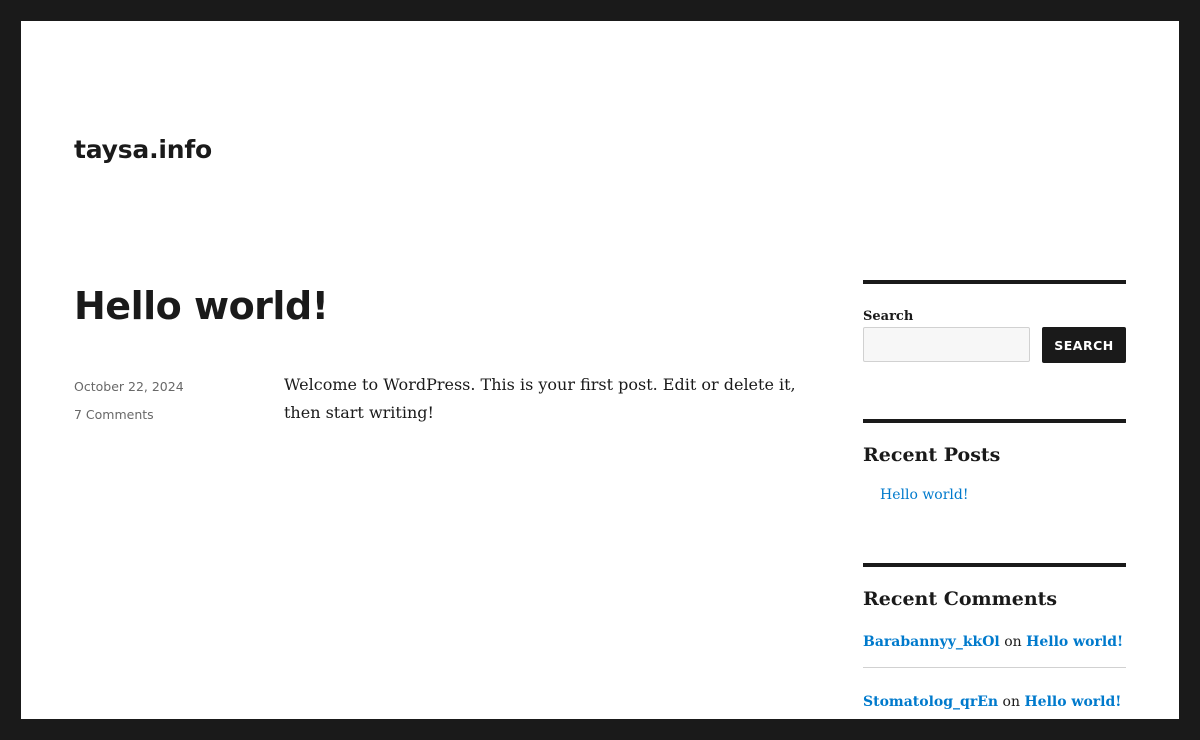  What do you see at coordinates (129, 387) in the screenshot?
I see `post-date-link: October 22, 2024` at bounding box center [129, 387].